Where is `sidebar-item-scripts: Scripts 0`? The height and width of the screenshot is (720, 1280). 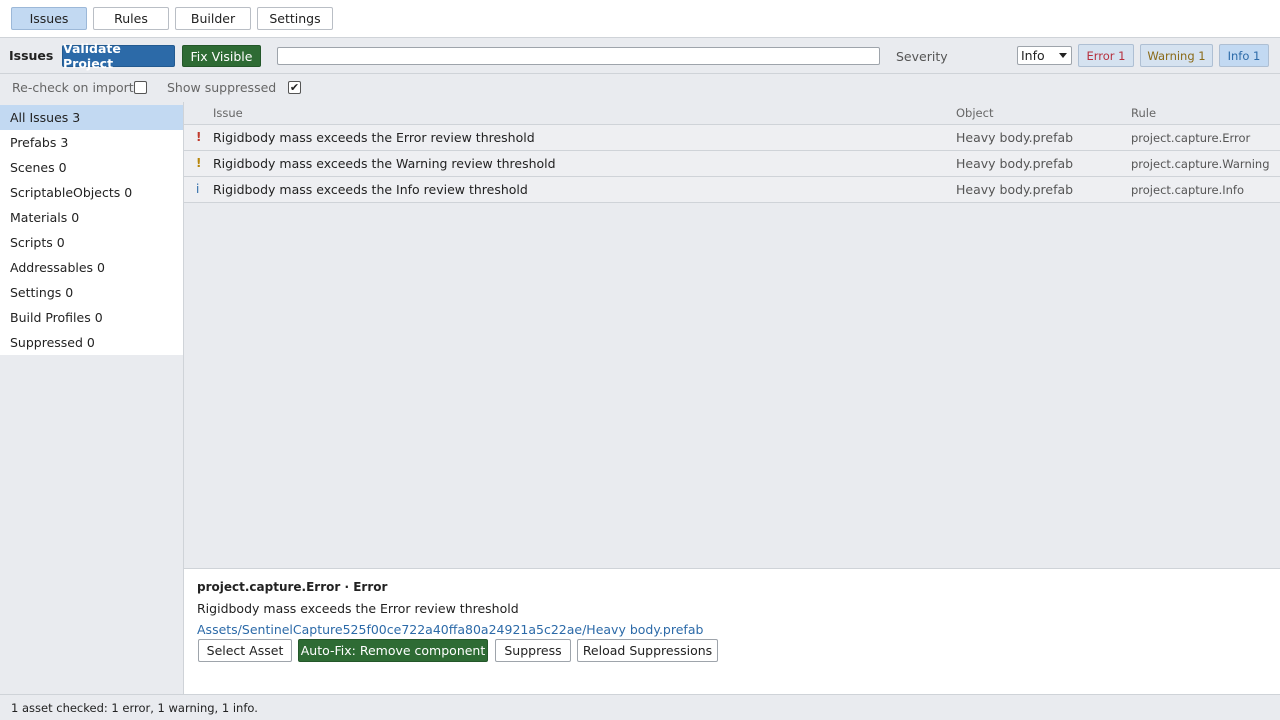 sidebar-item-scripts: Scripts 0 is located at coordinates (91, 242).